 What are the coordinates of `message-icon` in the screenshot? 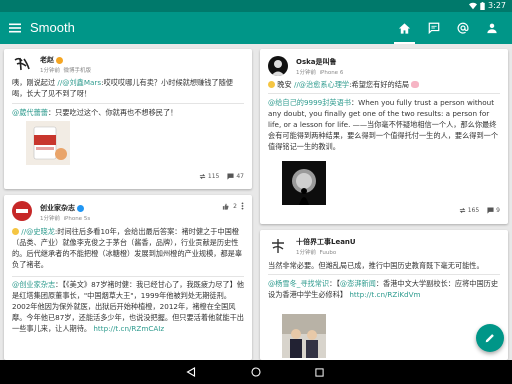 It's located at (433, 28).